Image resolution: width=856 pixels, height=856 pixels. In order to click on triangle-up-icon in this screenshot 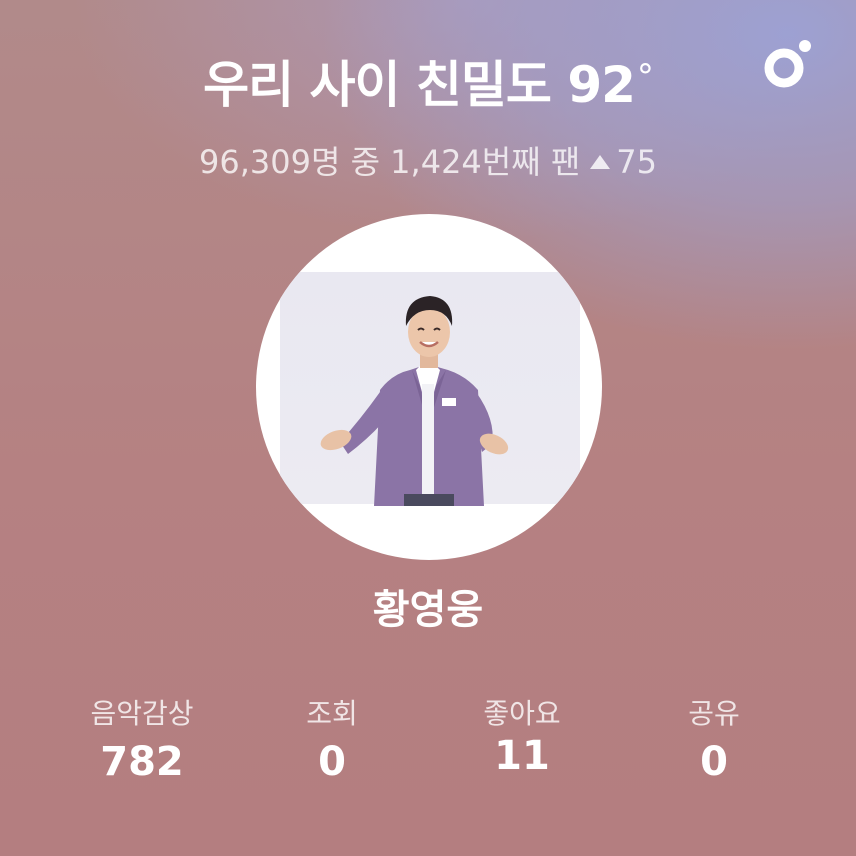, I will do `click(600, 162)`.